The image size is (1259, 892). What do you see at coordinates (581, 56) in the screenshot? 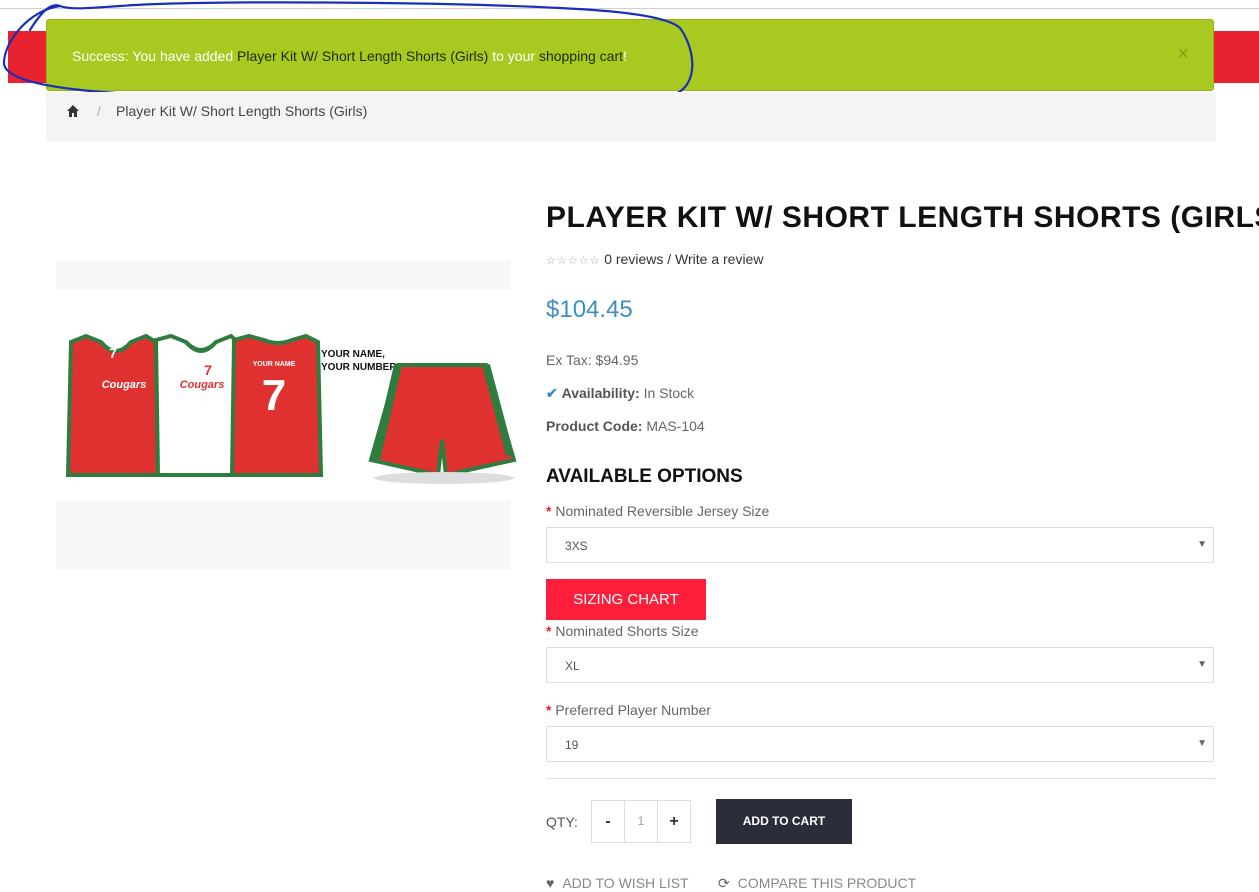
I see `alert-cart-link: shopping cart` at bounding box center [581, 56].